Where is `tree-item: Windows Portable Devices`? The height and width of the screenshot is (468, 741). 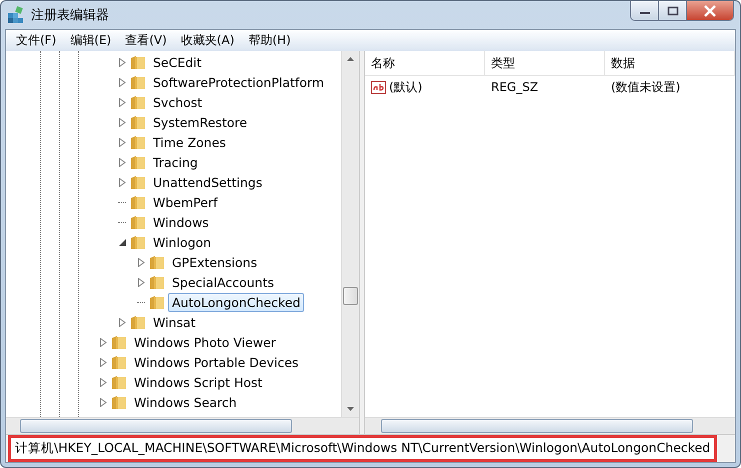
tree-item: Windows Portable Devices is located at coordinates (216, 362).